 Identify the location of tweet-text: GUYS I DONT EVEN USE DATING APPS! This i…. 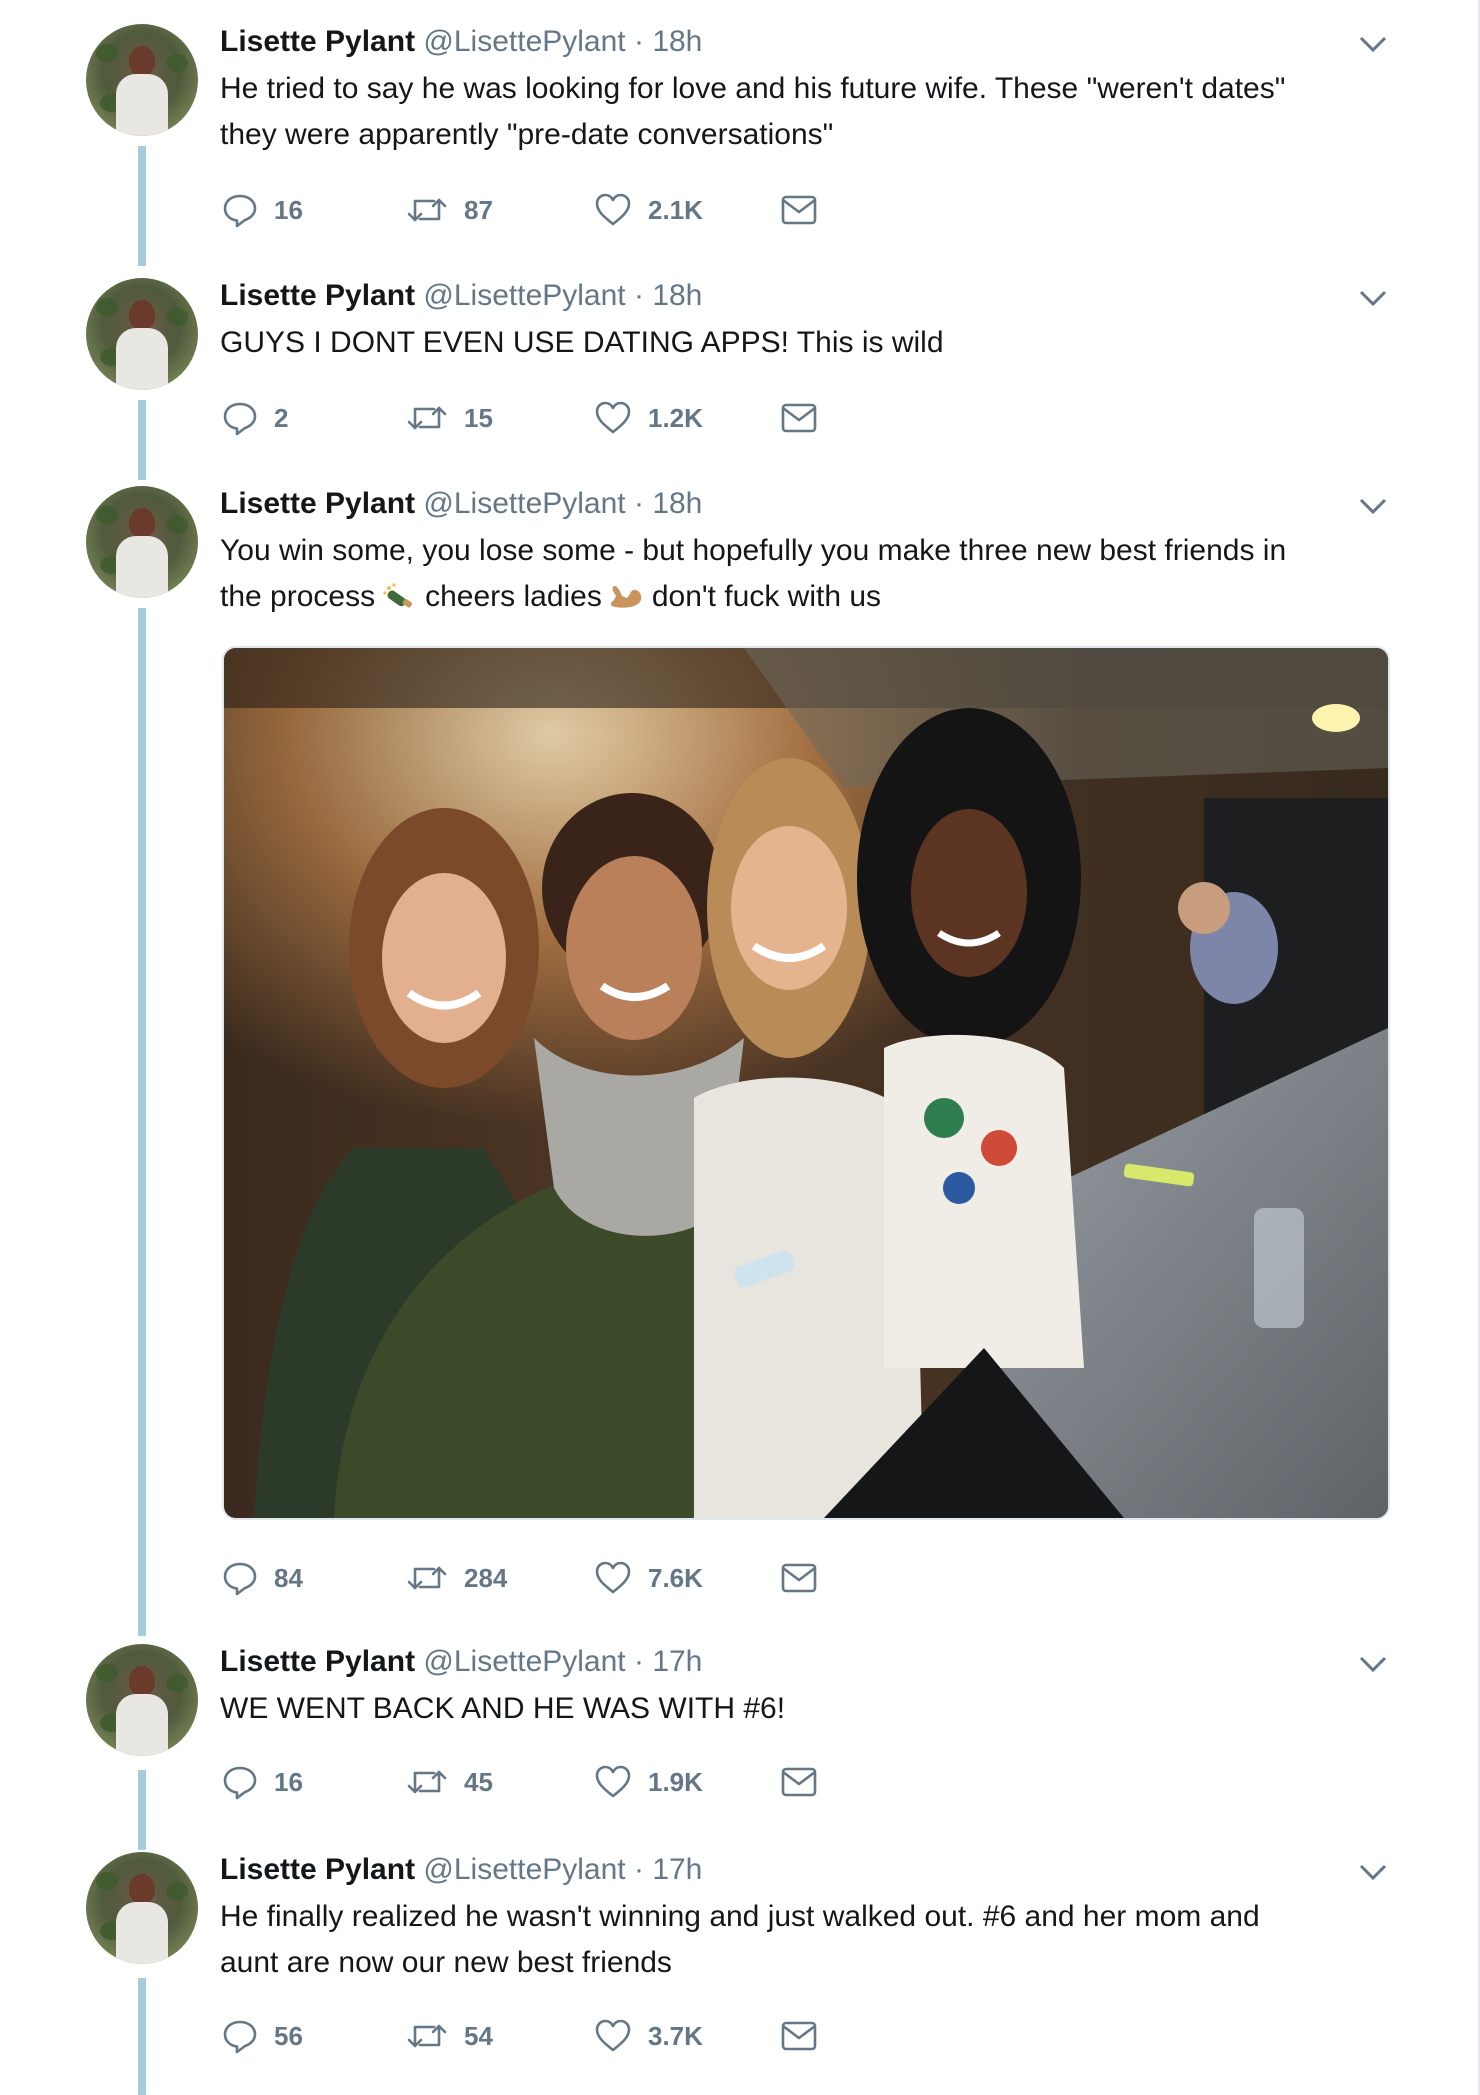
(810, 343).